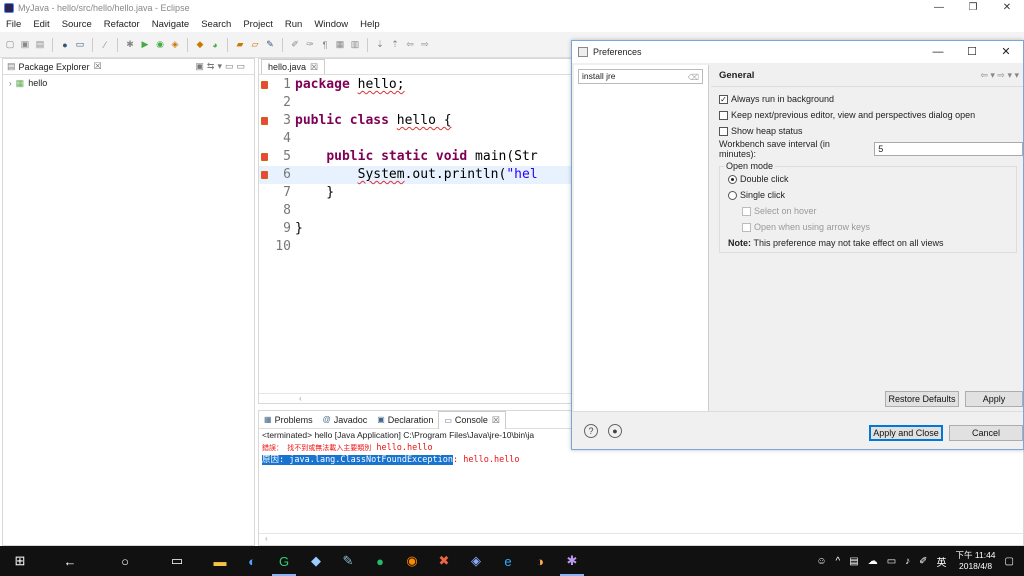 The width and height of the screenshot is (1024, 576). What do you see at coordinates (821, 561) in the screenshot?
I see `people-icon: ☺` at bounding box center [821, 561].